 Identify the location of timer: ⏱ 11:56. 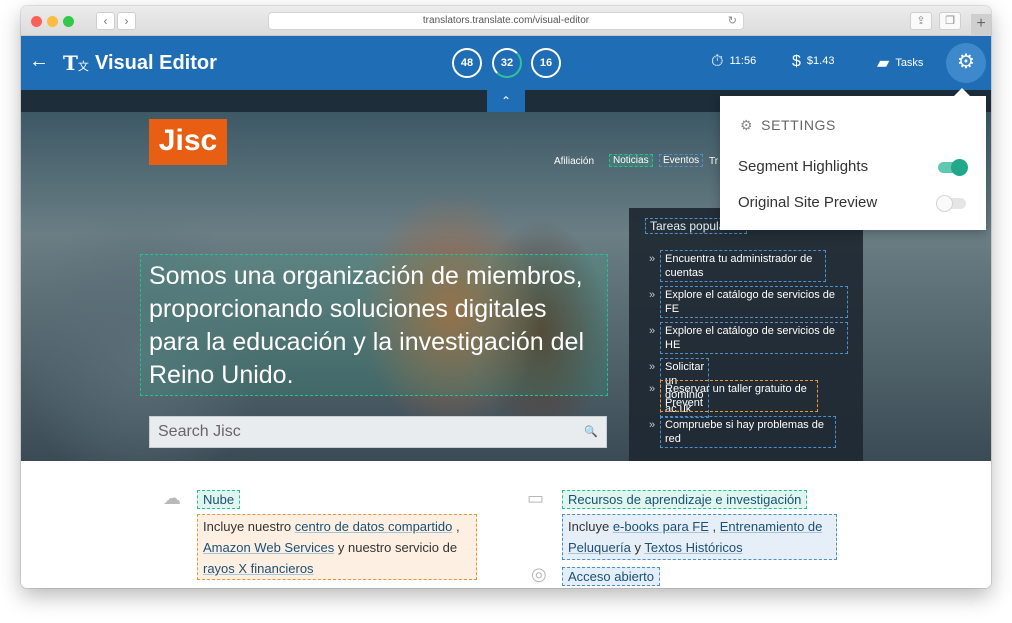
(733, 62).